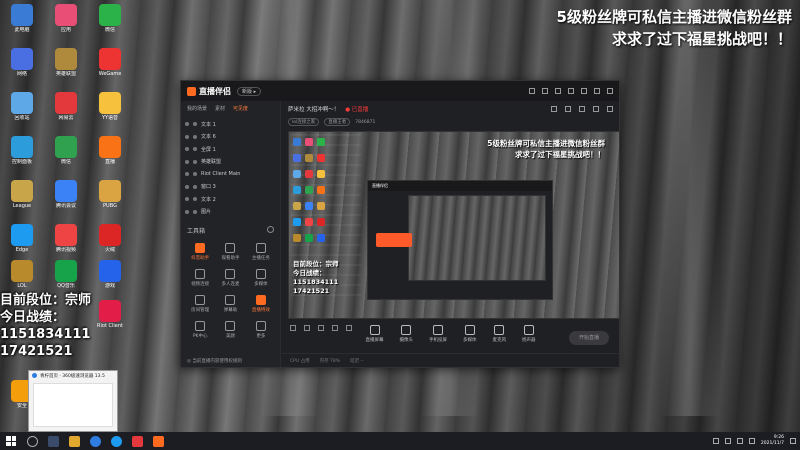 This screenshot has height=450, width=800. What do you see at coordinates (137, 441) in the screenshot?
I see `app-icon` at bounding box center [137, 441].